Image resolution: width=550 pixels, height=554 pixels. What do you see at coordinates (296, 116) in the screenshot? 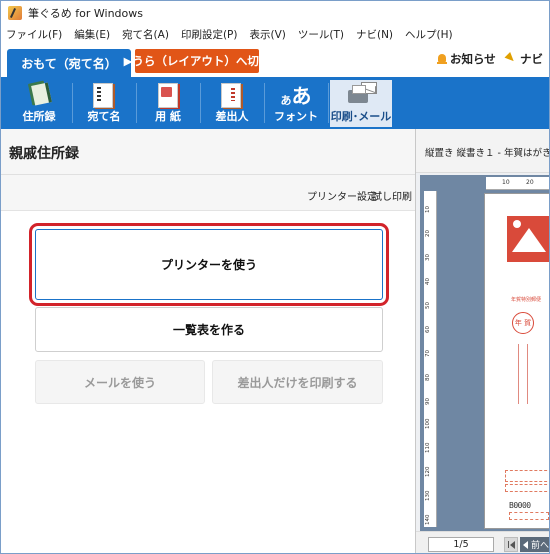
I see `toolbar-label: フォント` at bounding box center [296, 116].